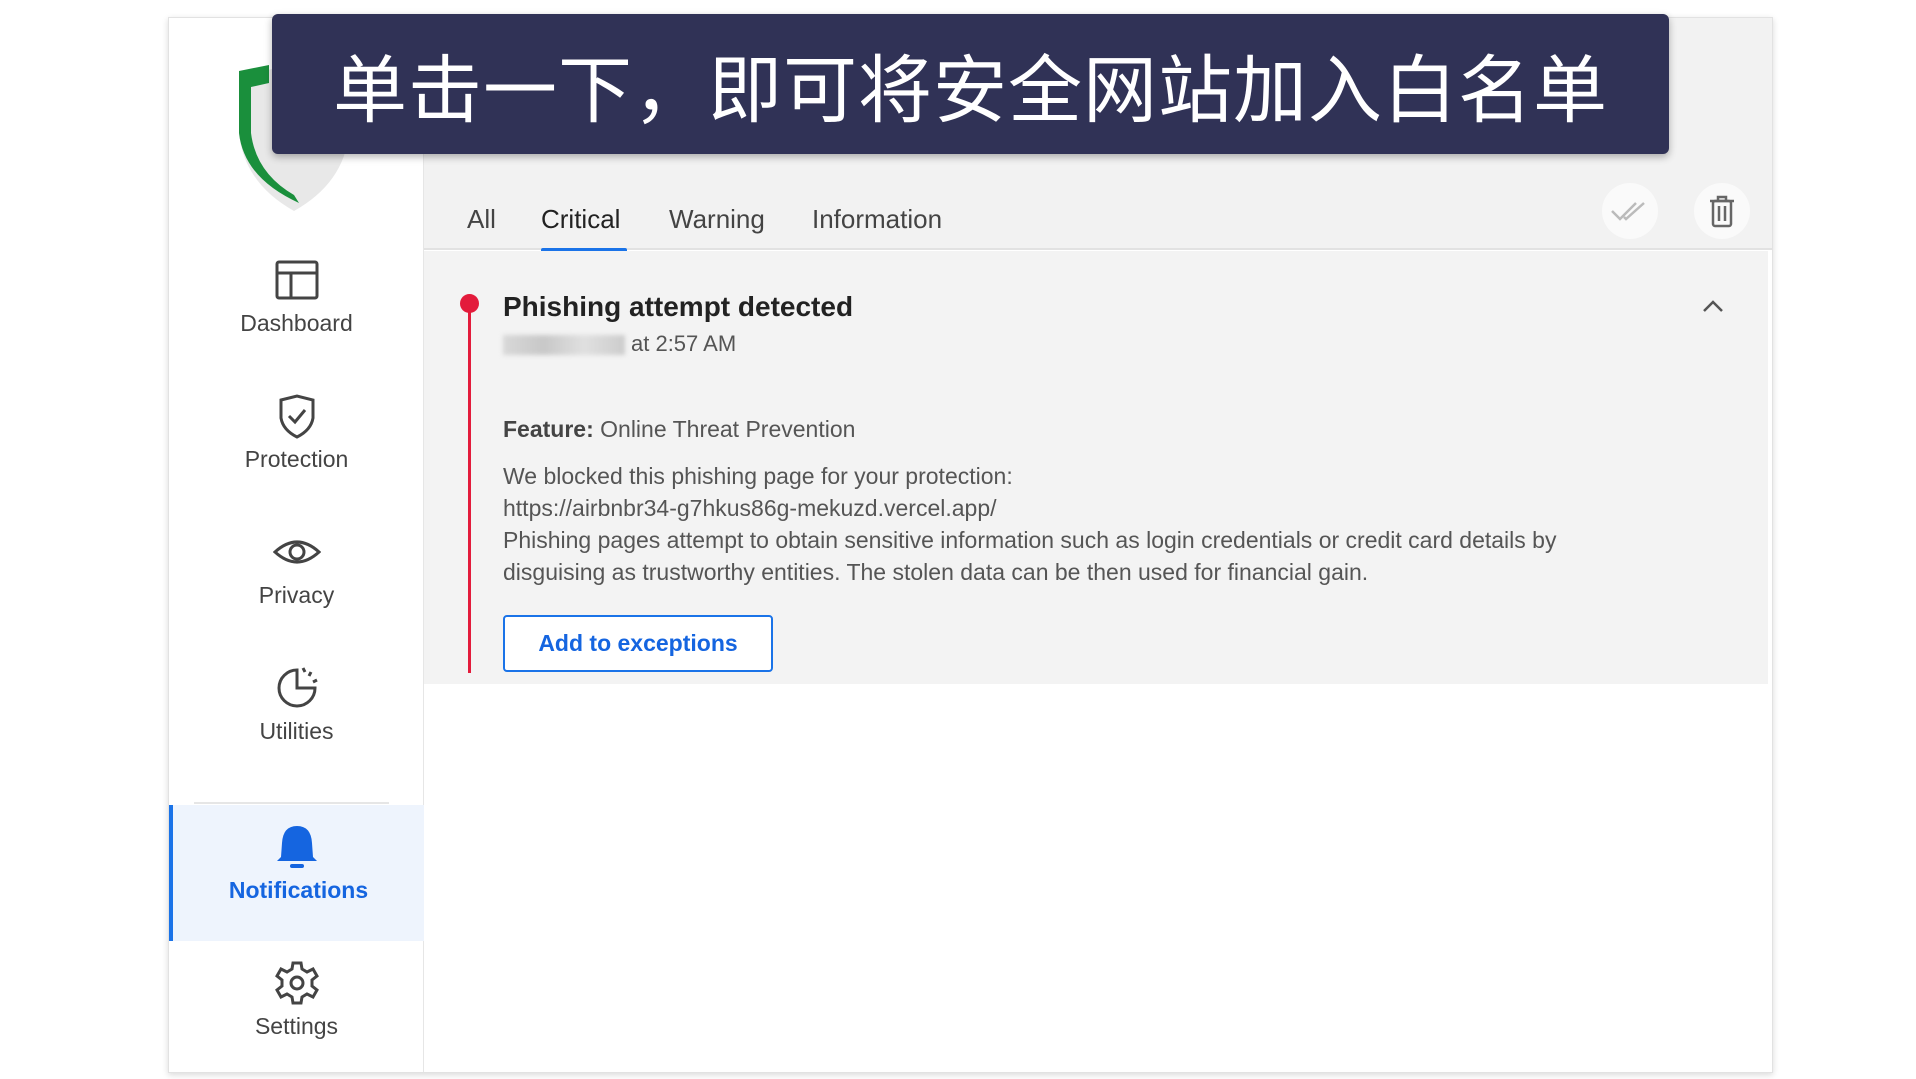 The height and width of the screenshot is (1079, 1916). Describe the element at coordinates (296, 578) in the screenshot. I see `sidebar-item-privacy: Privacy` at that location.